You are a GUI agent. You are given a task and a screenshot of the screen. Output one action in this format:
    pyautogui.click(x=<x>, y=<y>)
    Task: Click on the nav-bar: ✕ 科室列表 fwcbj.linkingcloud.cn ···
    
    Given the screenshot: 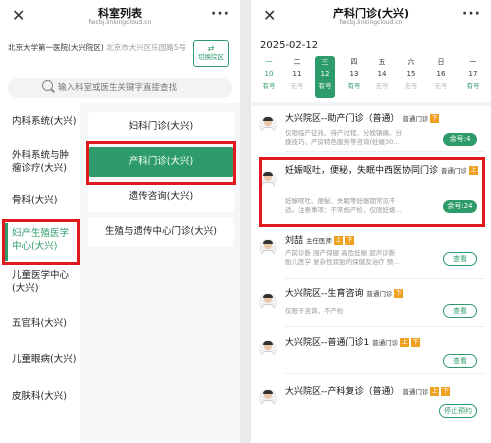 What is the action you would take?
    pyautogui.click(x=120, y=17)
    